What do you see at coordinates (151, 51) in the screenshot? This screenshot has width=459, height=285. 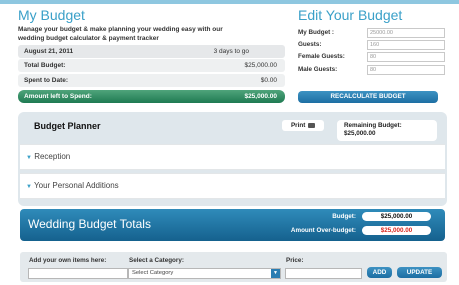 I see `date-row: August 21, 2011 3 days to go` at bounding box center [151, 51].